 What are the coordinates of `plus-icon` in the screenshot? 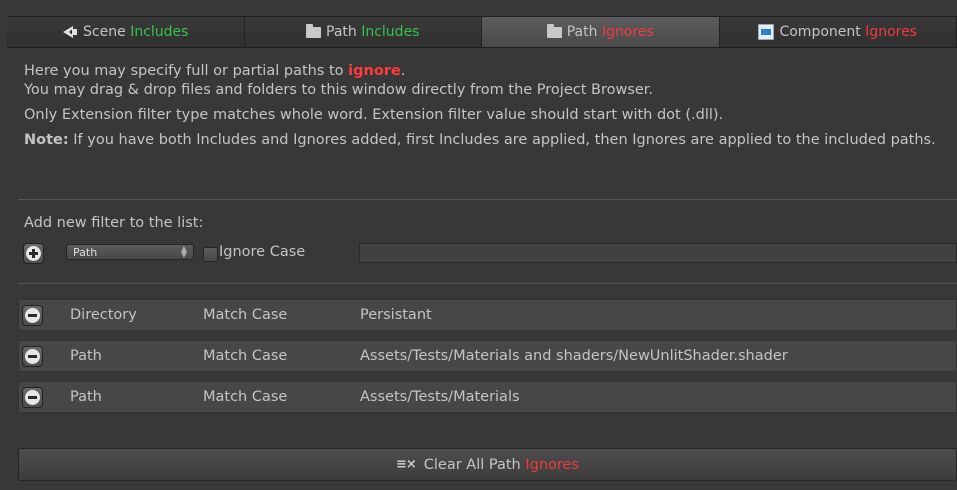 It's located at (33, 253).